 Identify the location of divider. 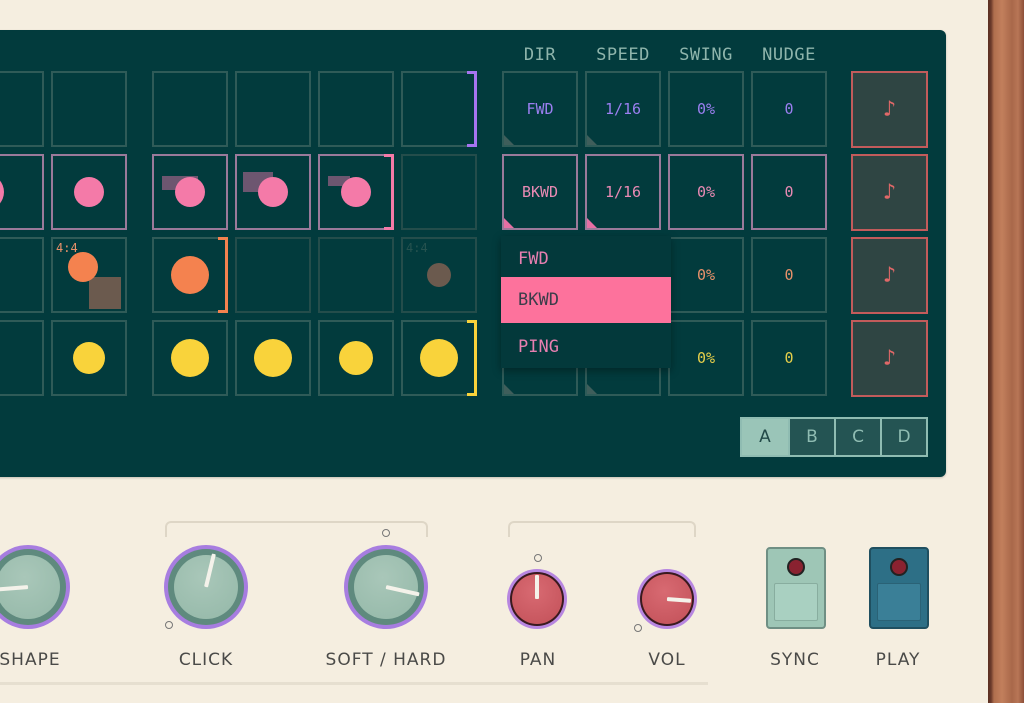
(354, 683).